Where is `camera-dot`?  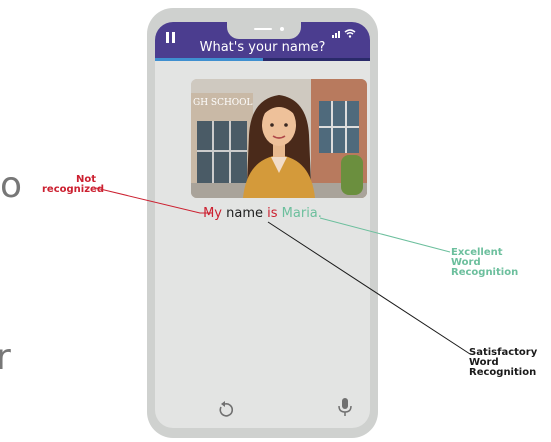
camera-dot is located at coordinates (282, 29).